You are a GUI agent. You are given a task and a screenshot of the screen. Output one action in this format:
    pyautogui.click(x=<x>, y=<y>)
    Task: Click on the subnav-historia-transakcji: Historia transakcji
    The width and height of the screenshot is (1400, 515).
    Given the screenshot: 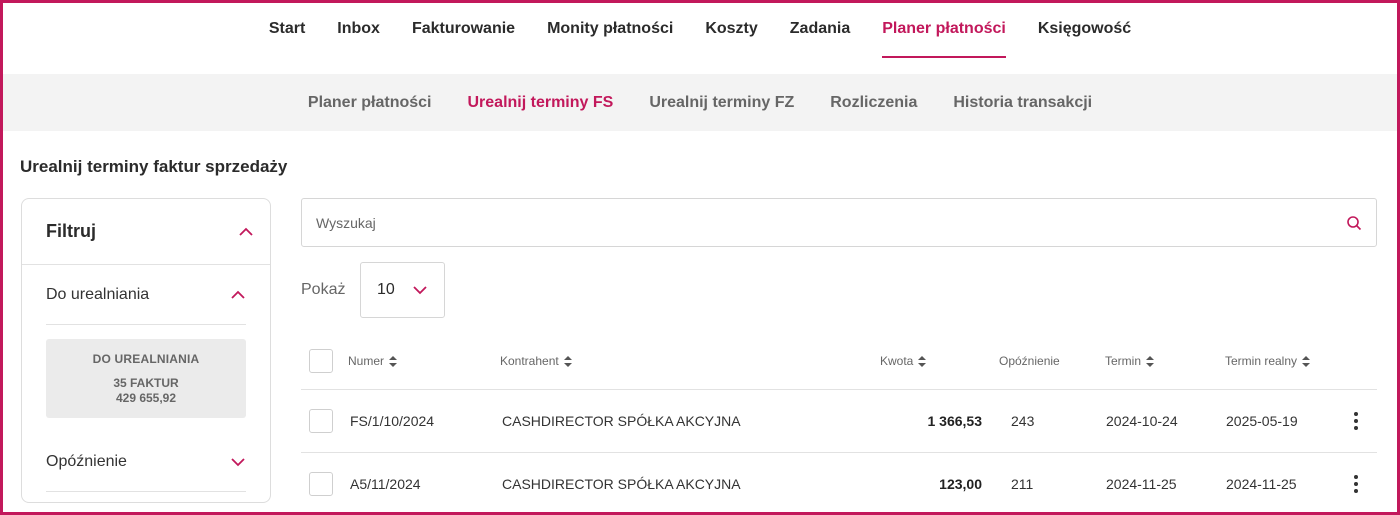 What is the action you would take?
    pyautogui.click(x=1022, y=103)
    